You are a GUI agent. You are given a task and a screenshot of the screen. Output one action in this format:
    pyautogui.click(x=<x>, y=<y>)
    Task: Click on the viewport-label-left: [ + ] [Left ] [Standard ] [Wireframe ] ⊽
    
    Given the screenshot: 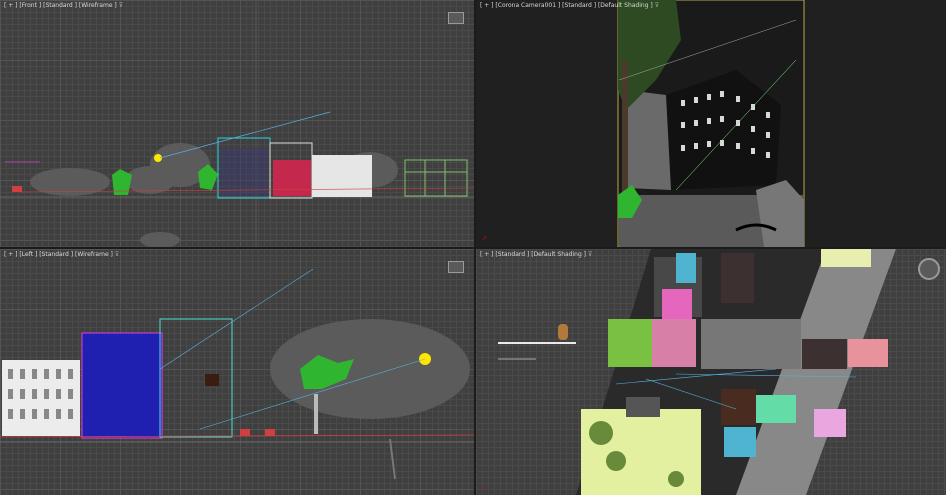 What is the action you would take?
    pyautogui.click(x=61, y=254)
    